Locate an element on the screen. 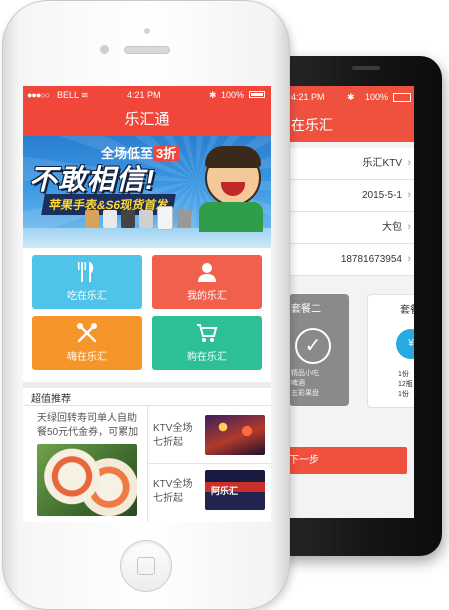  carrier-name: BELL is located at coordinates (68, 95).